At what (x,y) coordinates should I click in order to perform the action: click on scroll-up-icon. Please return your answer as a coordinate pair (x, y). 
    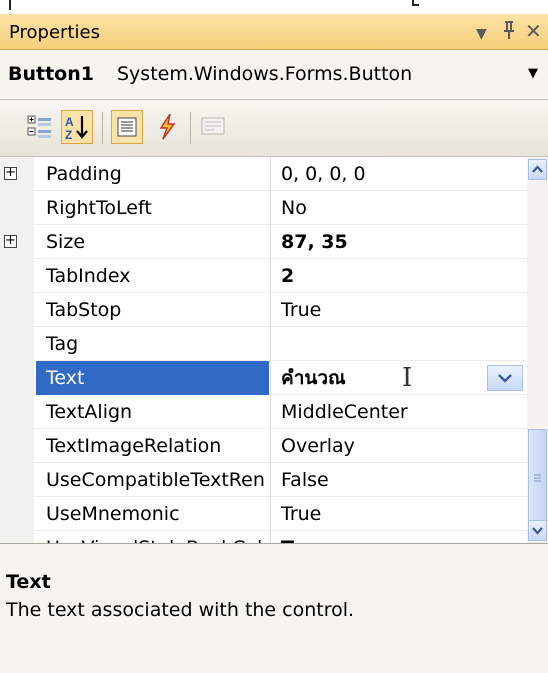
    Looking at the image, I should click on (537, 169).